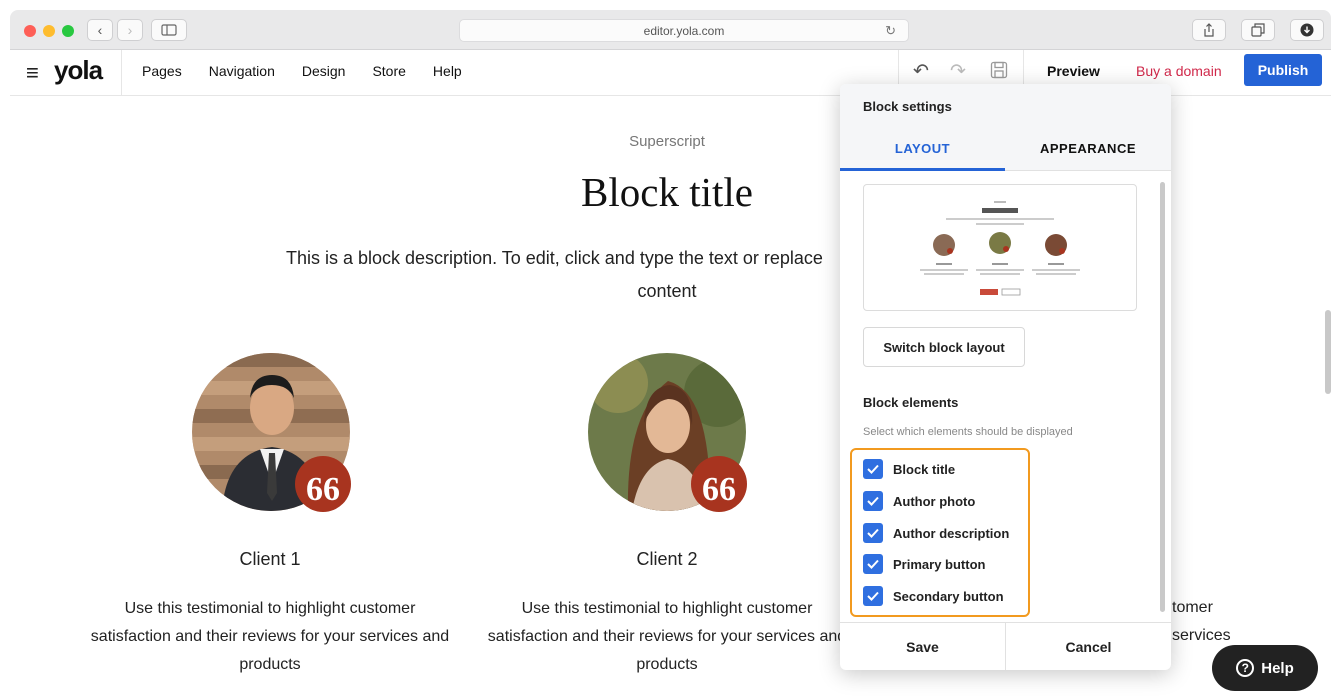  I want to click on panel-scrollbar, so click(1162, 397).